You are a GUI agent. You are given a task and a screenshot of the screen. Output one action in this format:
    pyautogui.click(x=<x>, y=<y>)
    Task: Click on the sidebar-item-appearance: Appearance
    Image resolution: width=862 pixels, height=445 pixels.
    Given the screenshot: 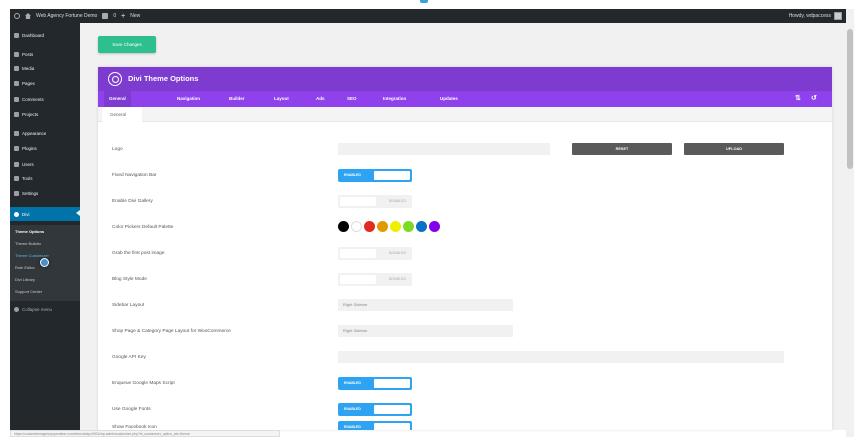 What is the action you would take?
    pyautogui.click(x=45, y=133)
    